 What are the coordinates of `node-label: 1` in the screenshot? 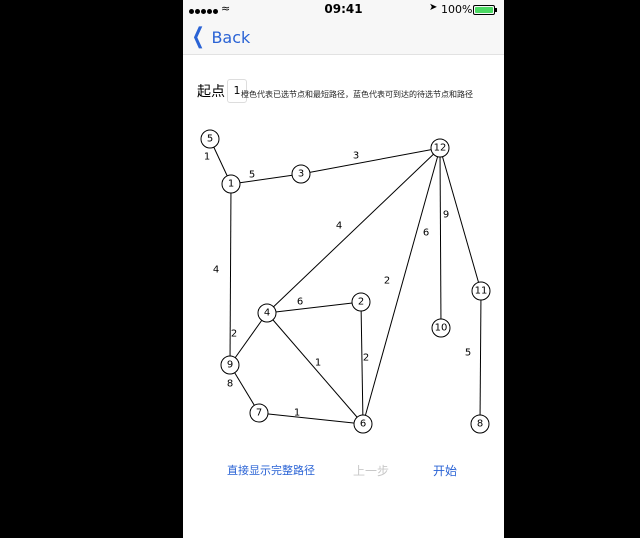 It's located at (231, 184).